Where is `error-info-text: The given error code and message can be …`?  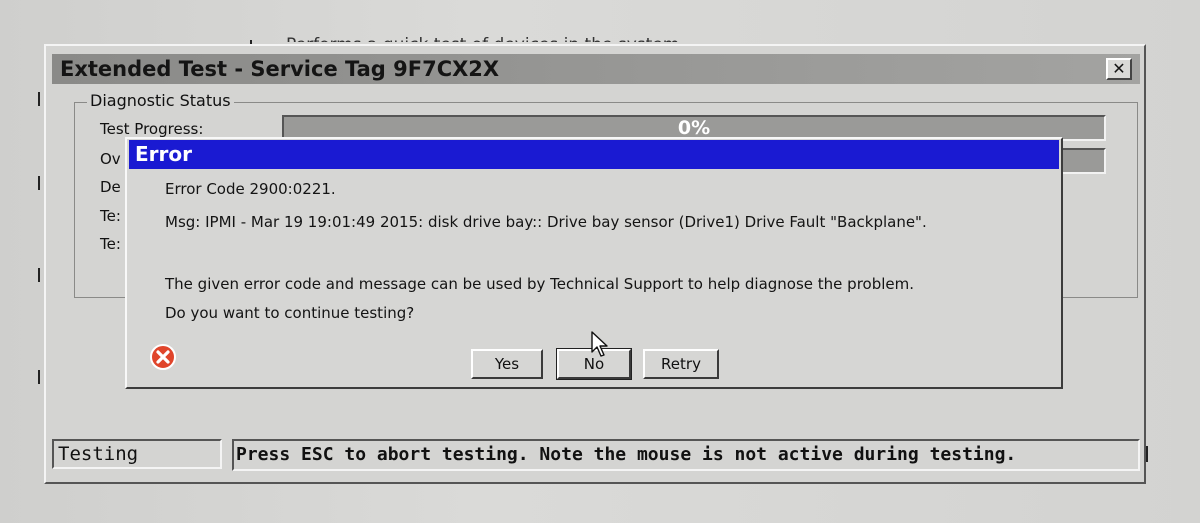 error-info-text: The given error code and message can be … is located at coordinates (540, 284).